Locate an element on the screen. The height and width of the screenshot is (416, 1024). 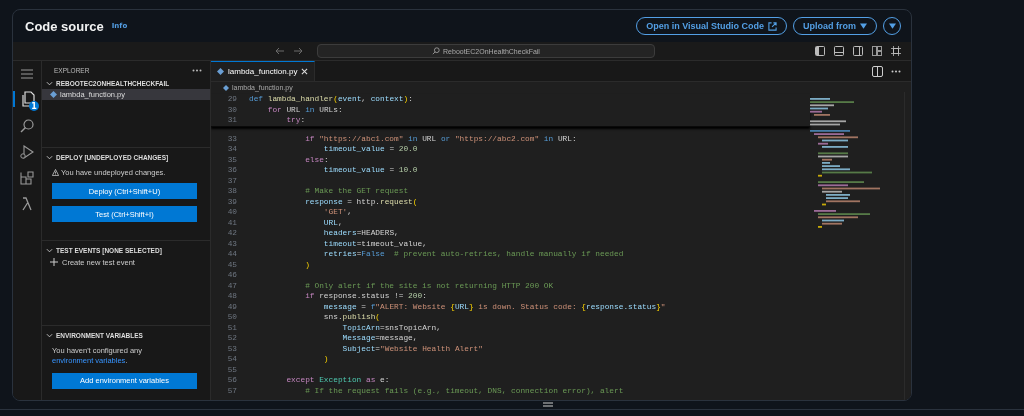
close-icon is located at coordinates (305, 71).